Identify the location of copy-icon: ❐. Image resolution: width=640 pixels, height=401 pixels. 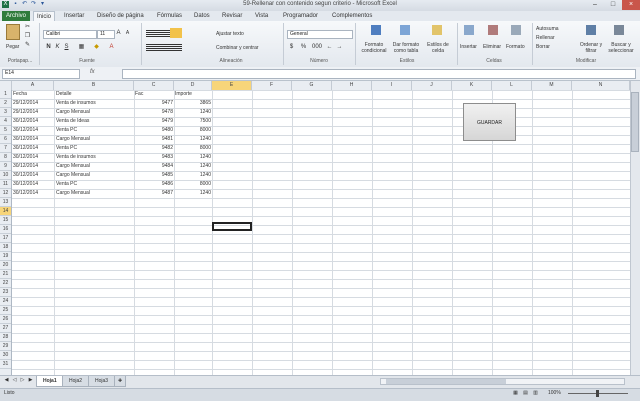
(27, 36).